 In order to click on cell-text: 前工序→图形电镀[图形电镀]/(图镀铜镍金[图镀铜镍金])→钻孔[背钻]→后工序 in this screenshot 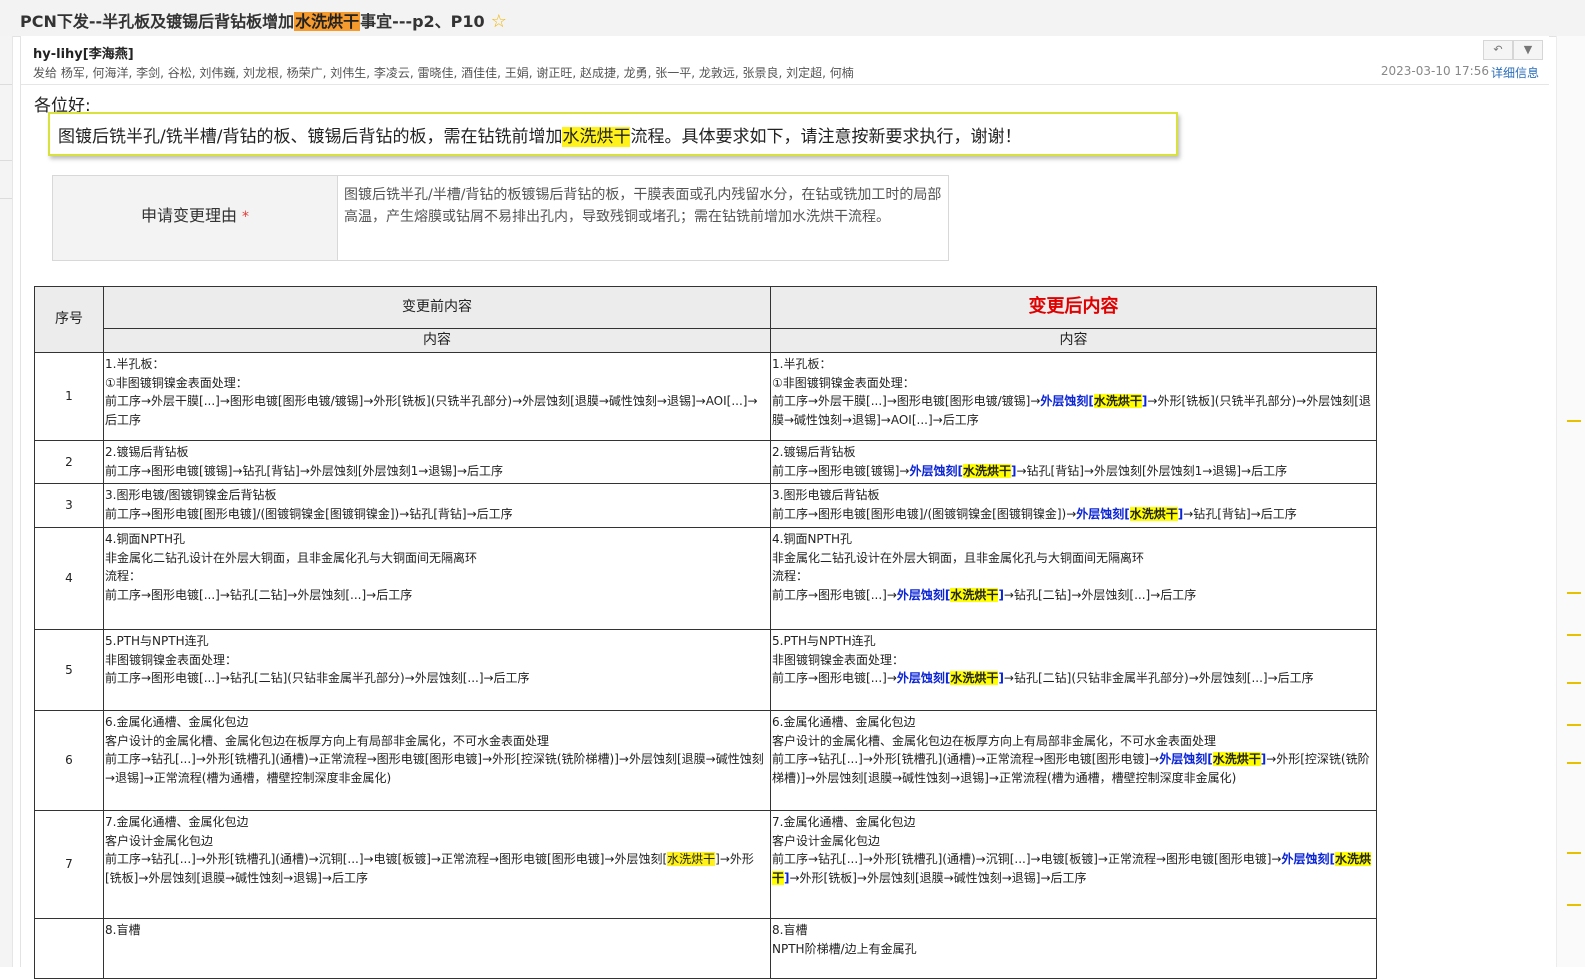, I will do `click(309, 513)`.